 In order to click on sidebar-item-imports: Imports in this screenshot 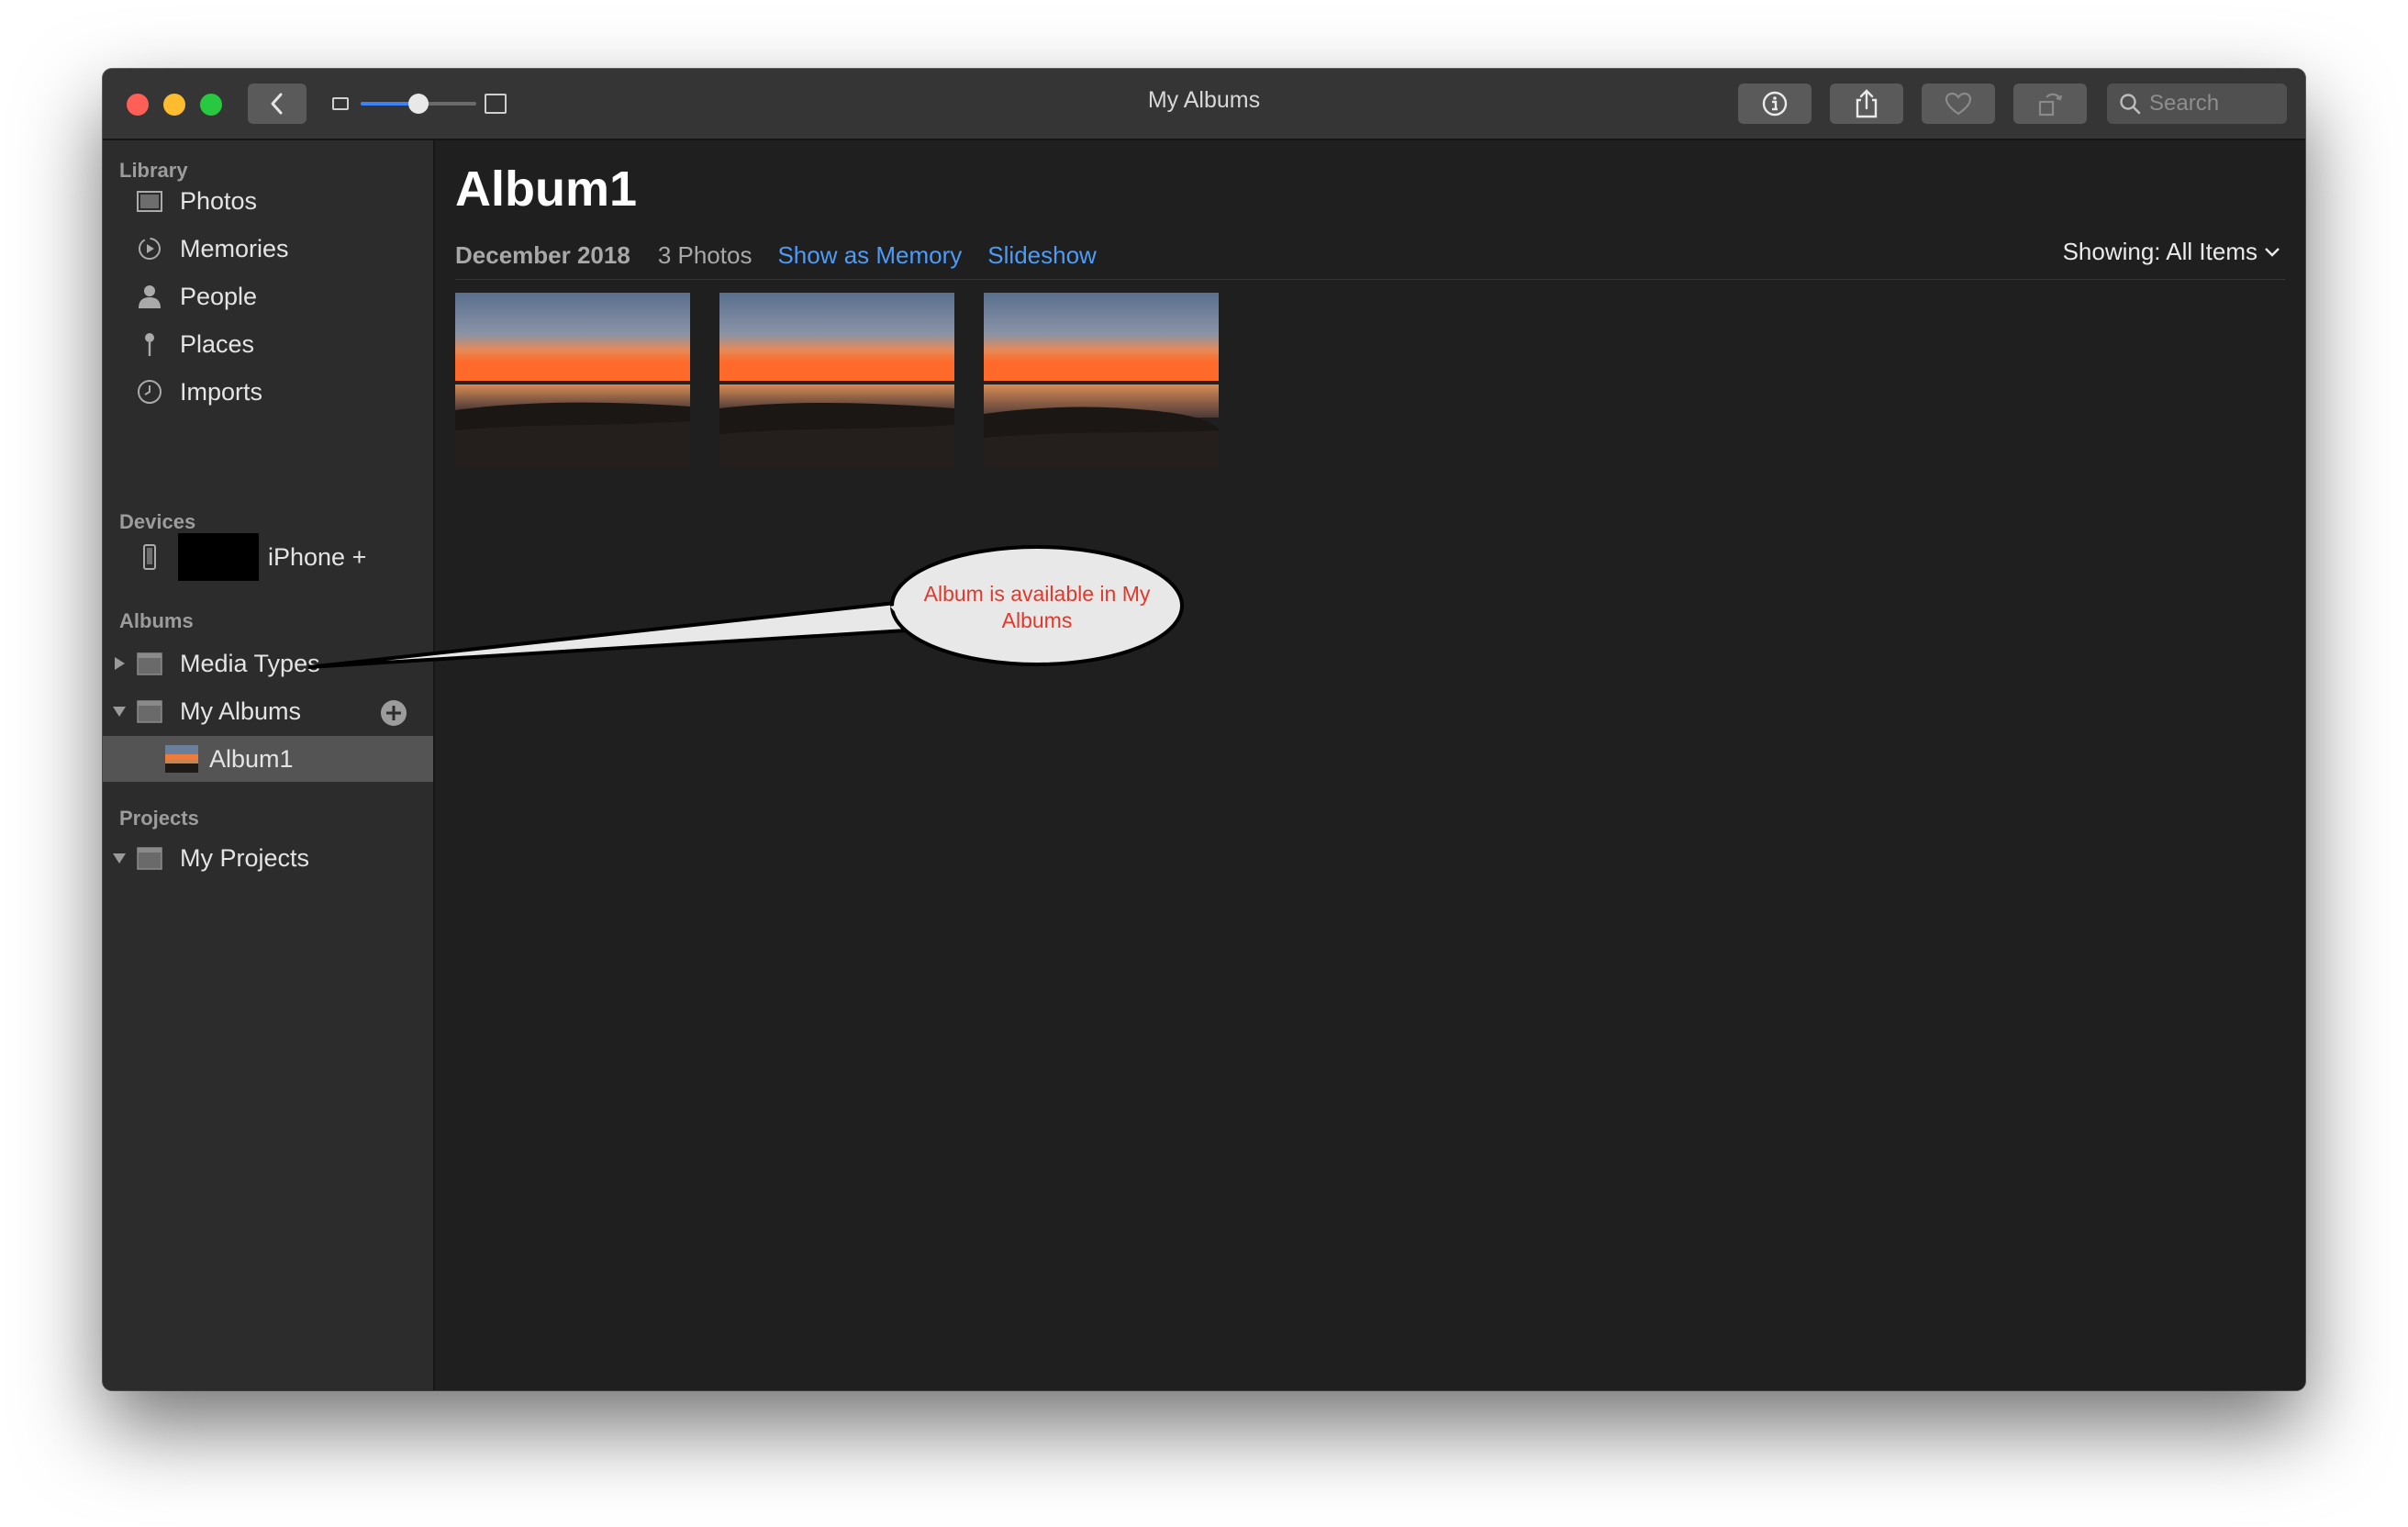, I will do `click(268, 392)`.